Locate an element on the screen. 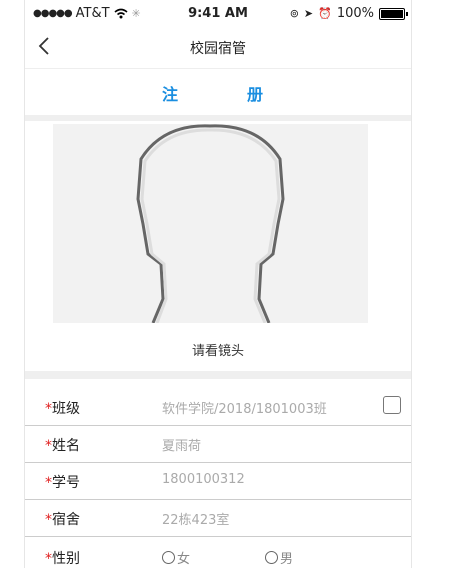 Image resolution: width=468 pixels, height=575 pixels. student-id-field: 1800100312 is located at coordinates (203, 479).